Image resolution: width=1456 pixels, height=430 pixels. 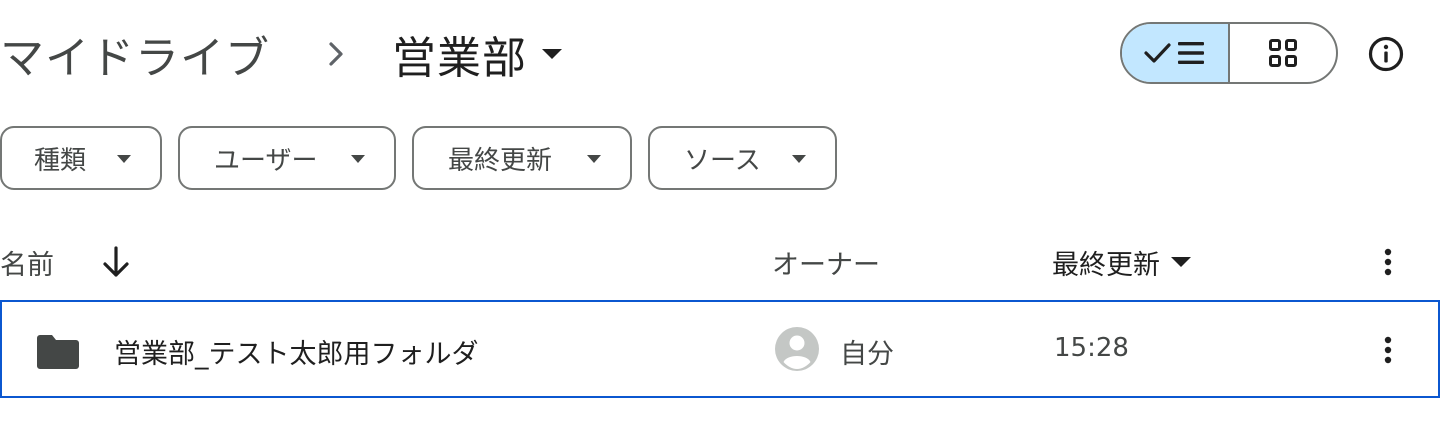 I want to click on filter-chip-label: ソース, so click(x=722, y=160).